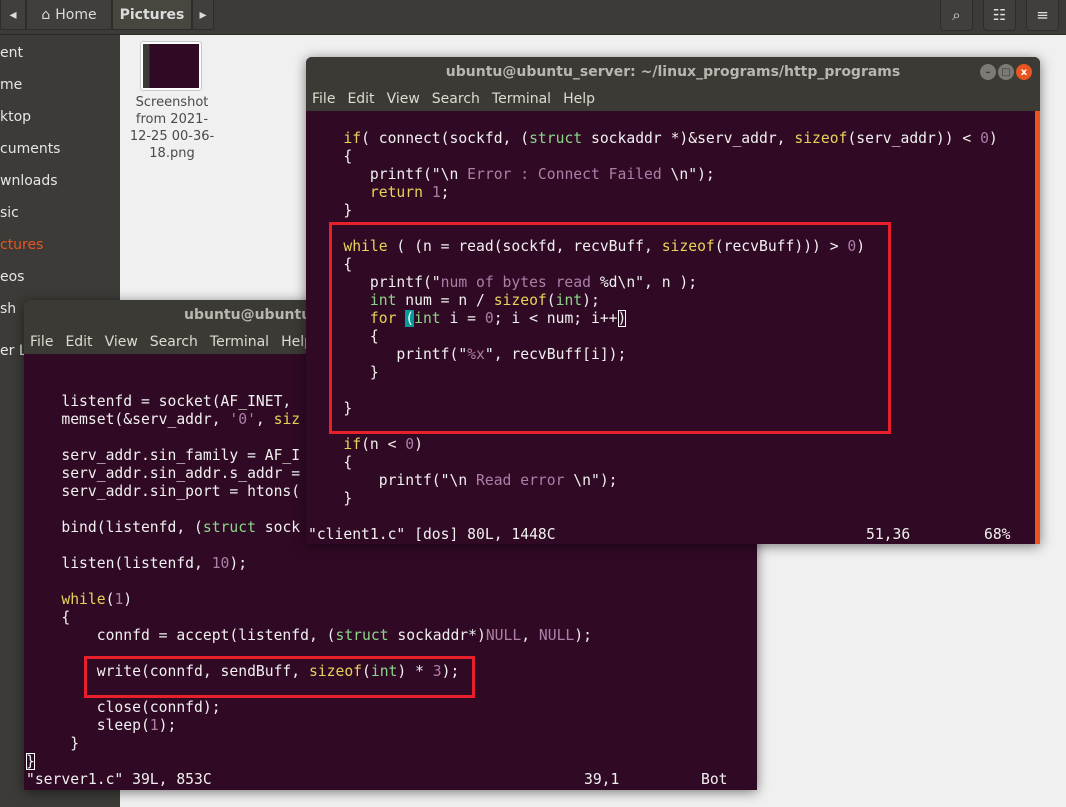 This screenshot has width=1066, height=807. What do you see at coordinates (821, 138) in the screenshot?
I see `code-token: sizeof` at bounding box center [821, 138].